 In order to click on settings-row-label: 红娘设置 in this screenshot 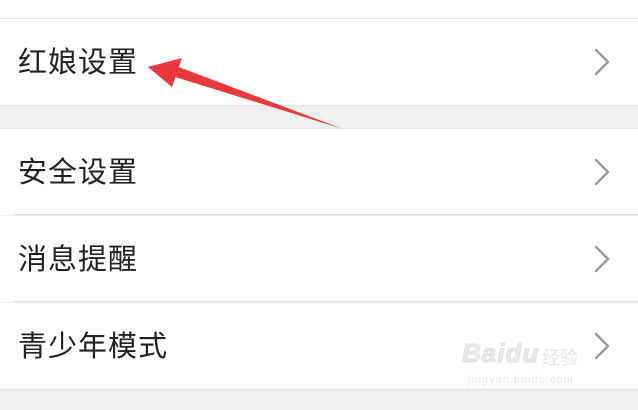, I will do `click(78, 61)`.